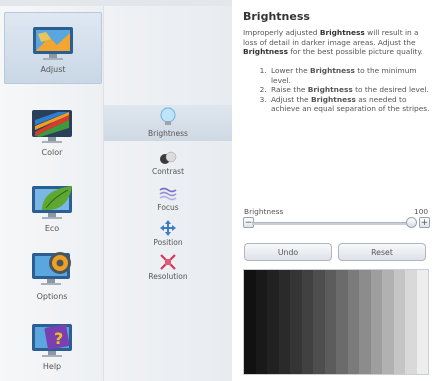 This screenshot has height=381, width=438. I want to click on move-arrows-icon, so click(168, 228).